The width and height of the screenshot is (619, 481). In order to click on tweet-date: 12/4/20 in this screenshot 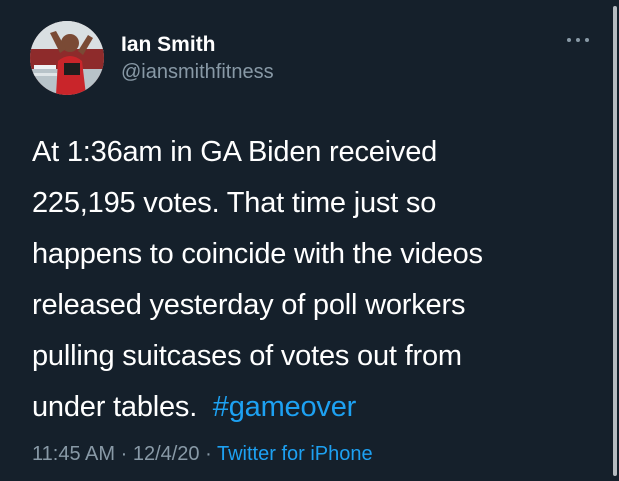, I will do `click(166, 454)`.